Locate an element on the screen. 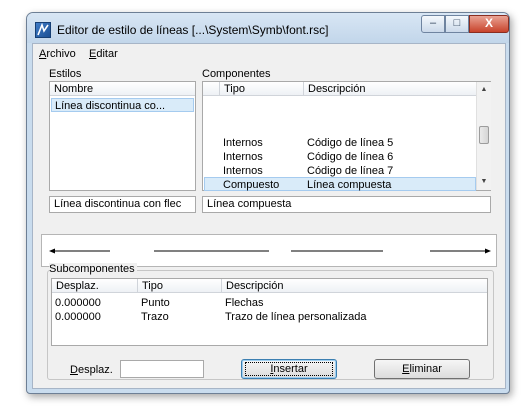 This screenshot has width=530, height=412. scroll-down-arrow-icon: ▼ is located at coordinates (484, 182).